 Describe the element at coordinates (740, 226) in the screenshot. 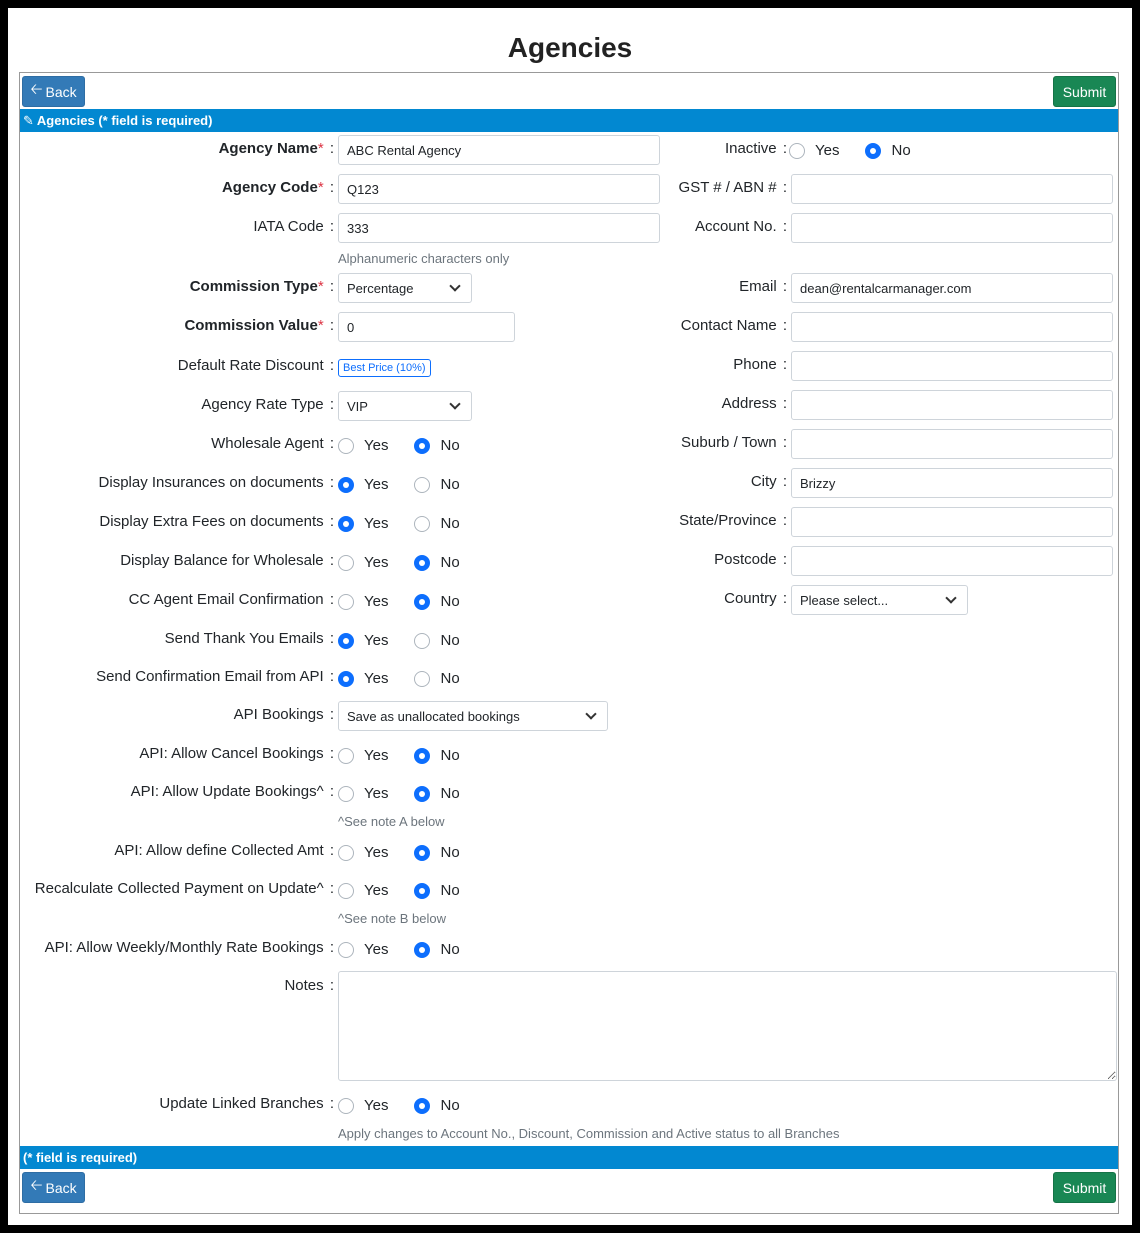

I see `account-no-label: Account No. :` at that location.